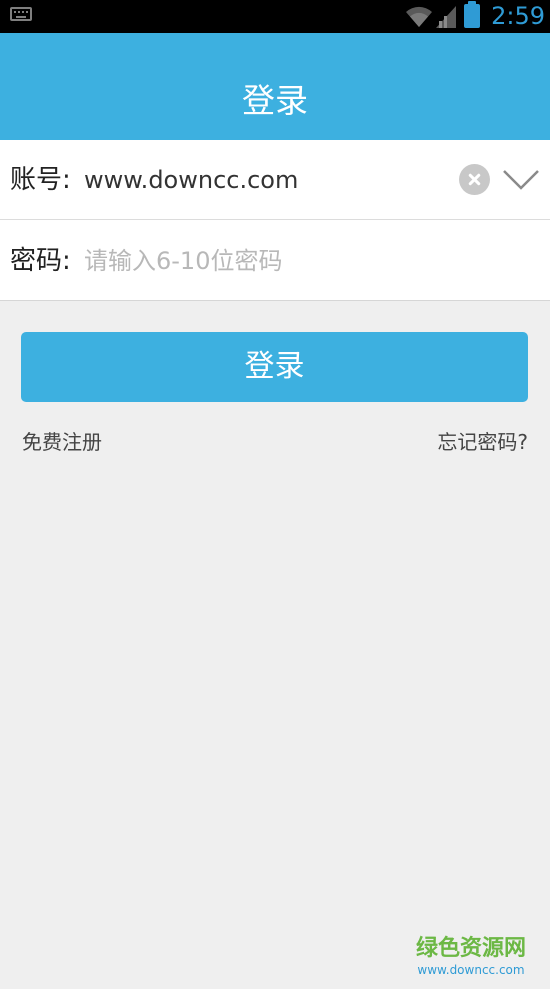 The image size is (550, 989). Describe the element at coordinates (419, 16) in the screenshot. I see `wifi-icon` at that location.